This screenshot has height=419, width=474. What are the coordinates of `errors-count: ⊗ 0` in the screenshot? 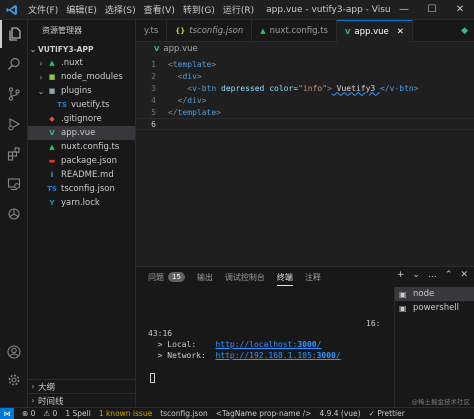 It's located at (28, 413).